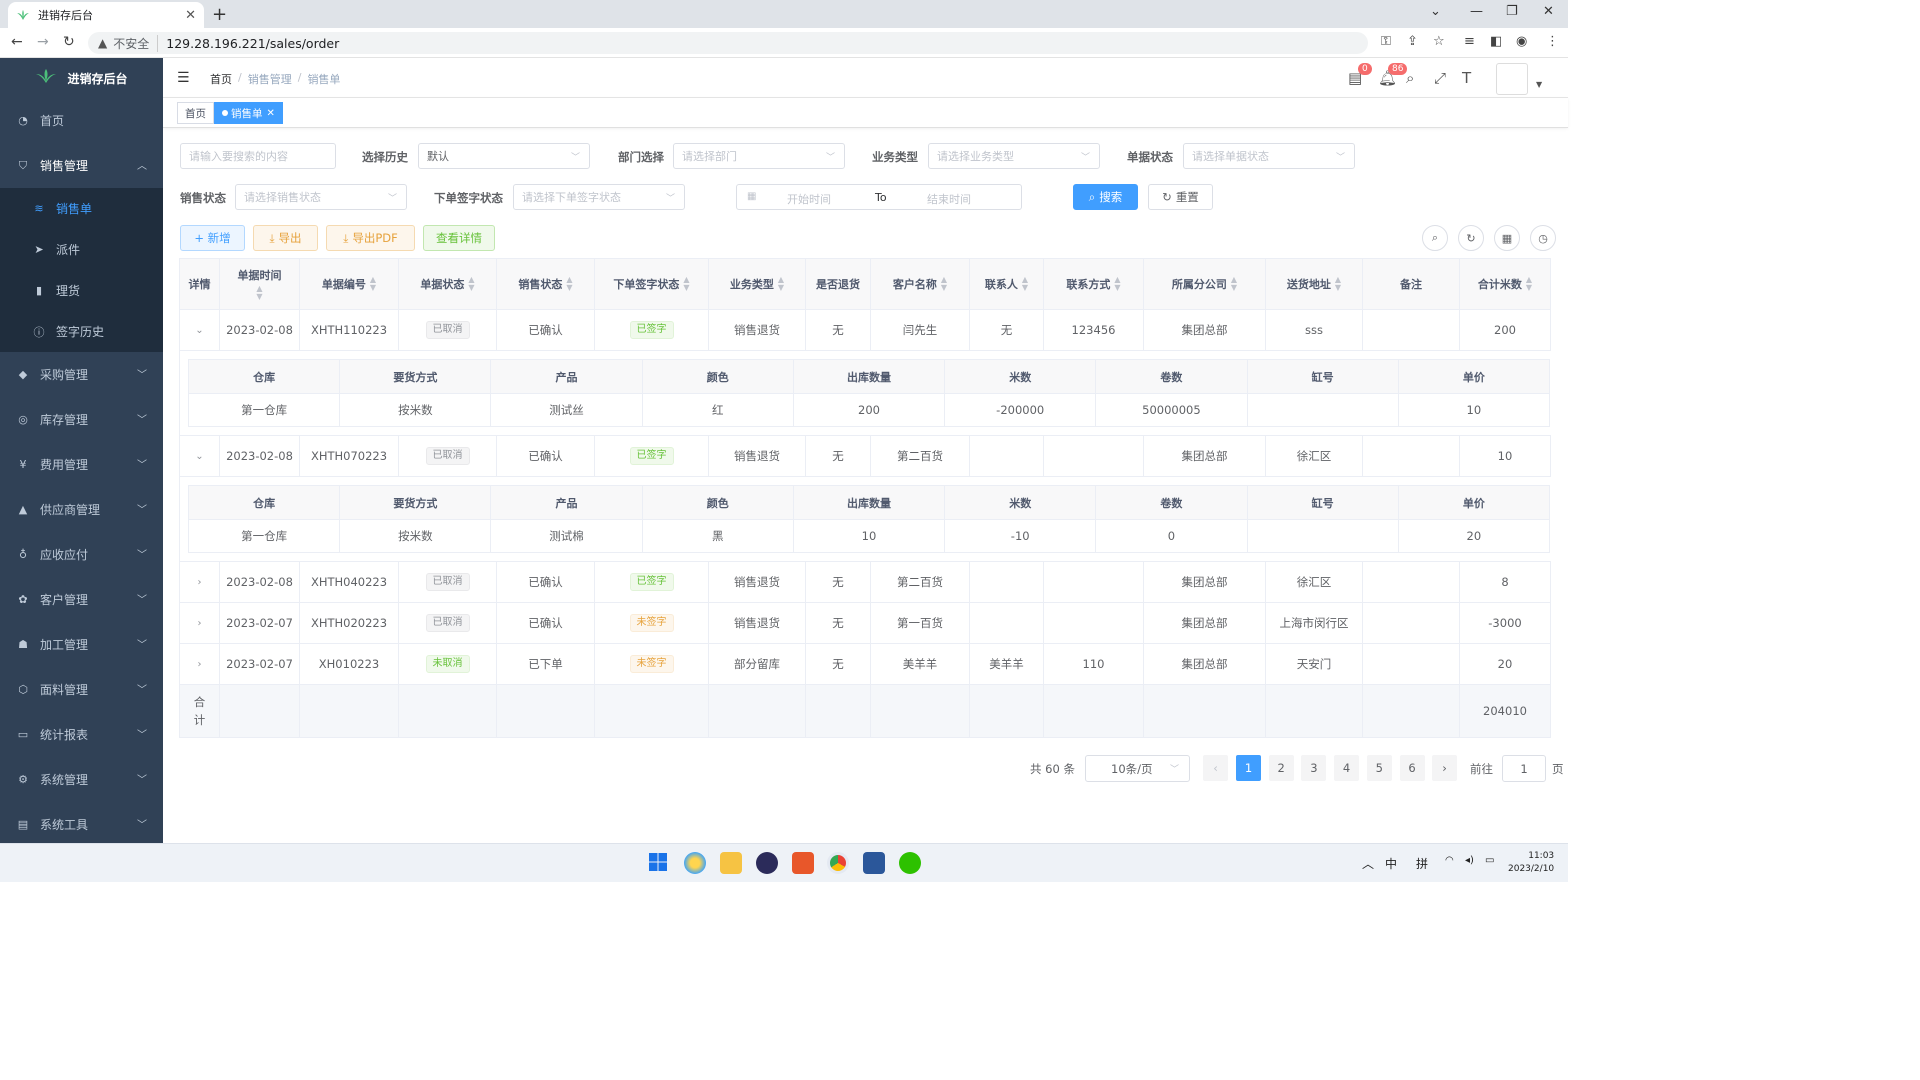 This screenshot has width=1920, height=1080. I want to click on column-header: 所属分公司 ▲ ▼, so click(1205, 284).